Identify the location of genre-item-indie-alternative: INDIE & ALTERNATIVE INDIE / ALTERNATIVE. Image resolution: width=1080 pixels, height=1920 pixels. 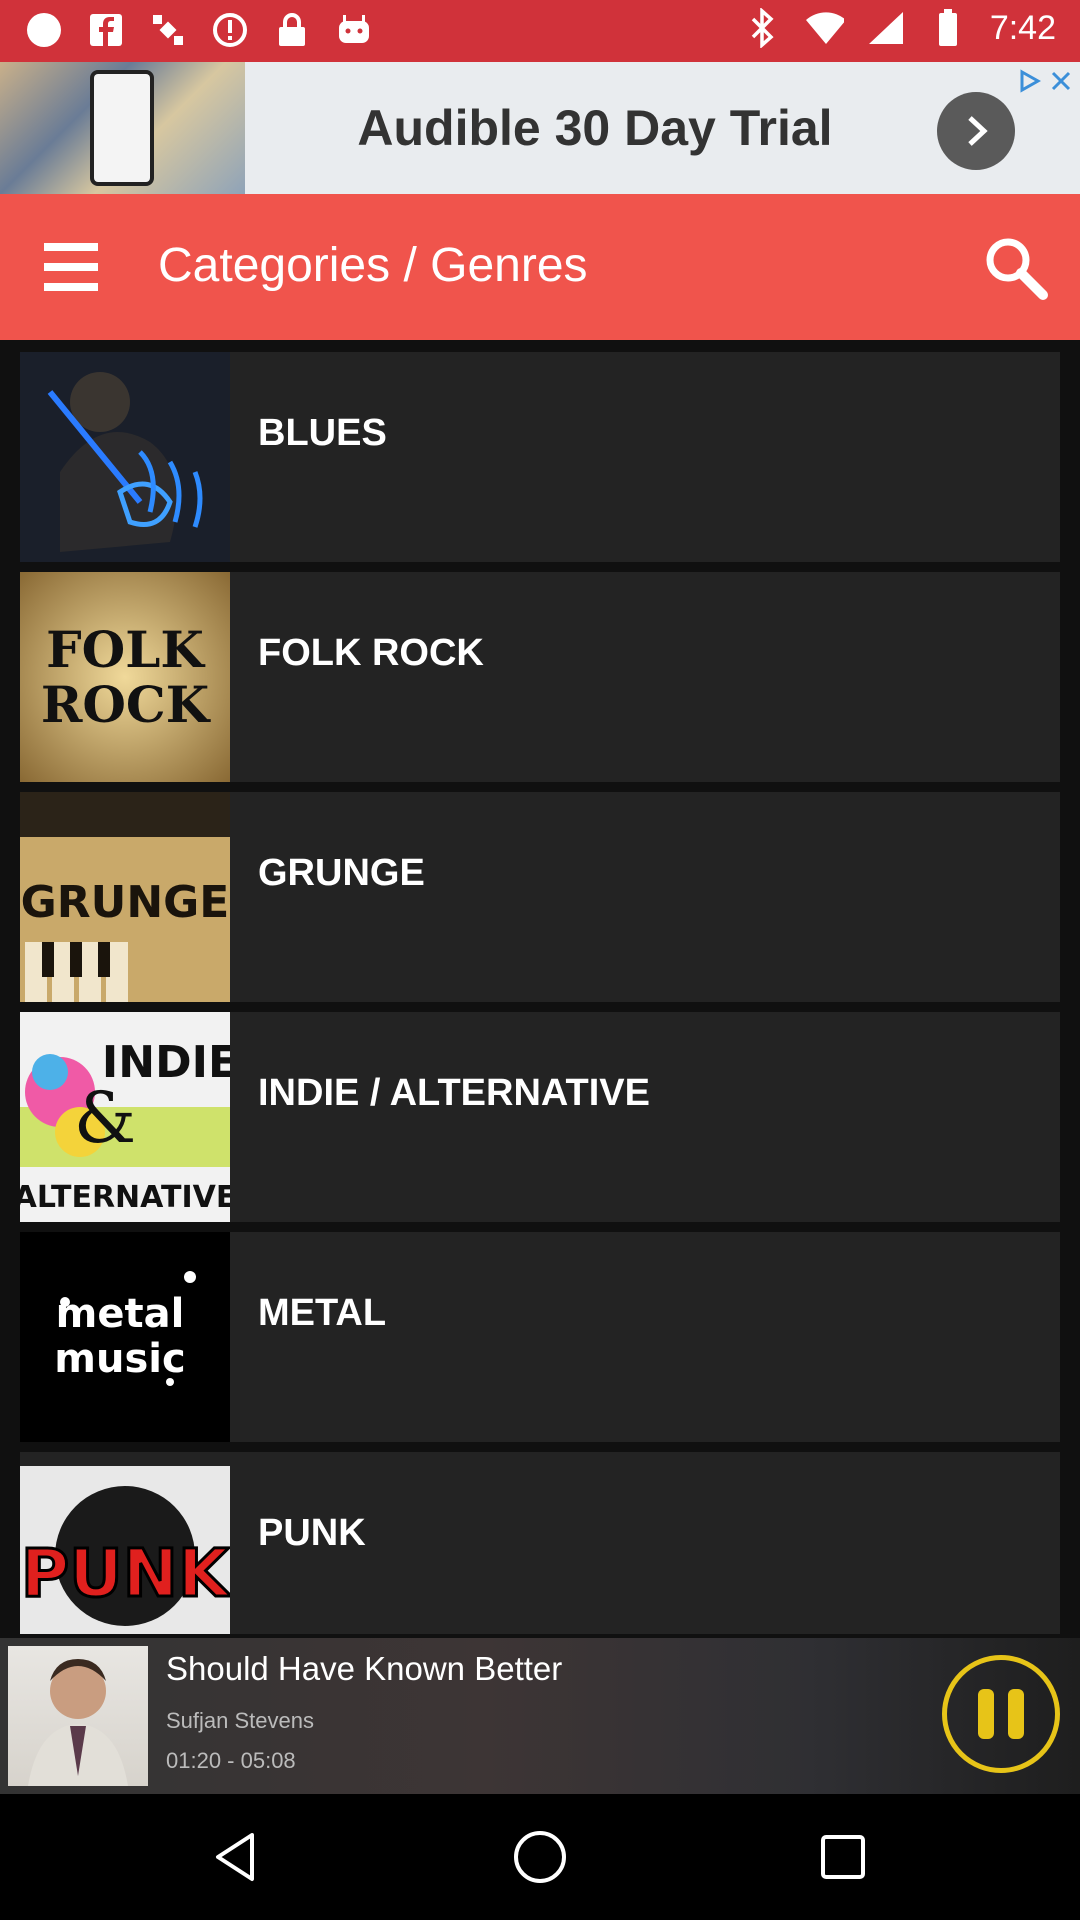
(540, 1117).